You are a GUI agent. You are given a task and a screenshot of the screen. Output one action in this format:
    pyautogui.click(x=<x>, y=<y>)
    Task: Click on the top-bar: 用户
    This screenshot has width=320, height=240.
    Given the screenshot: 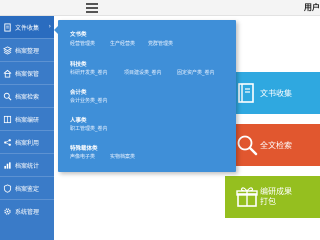 What is the action you would take?
    pyautogui.click(x=160, y=8)
    